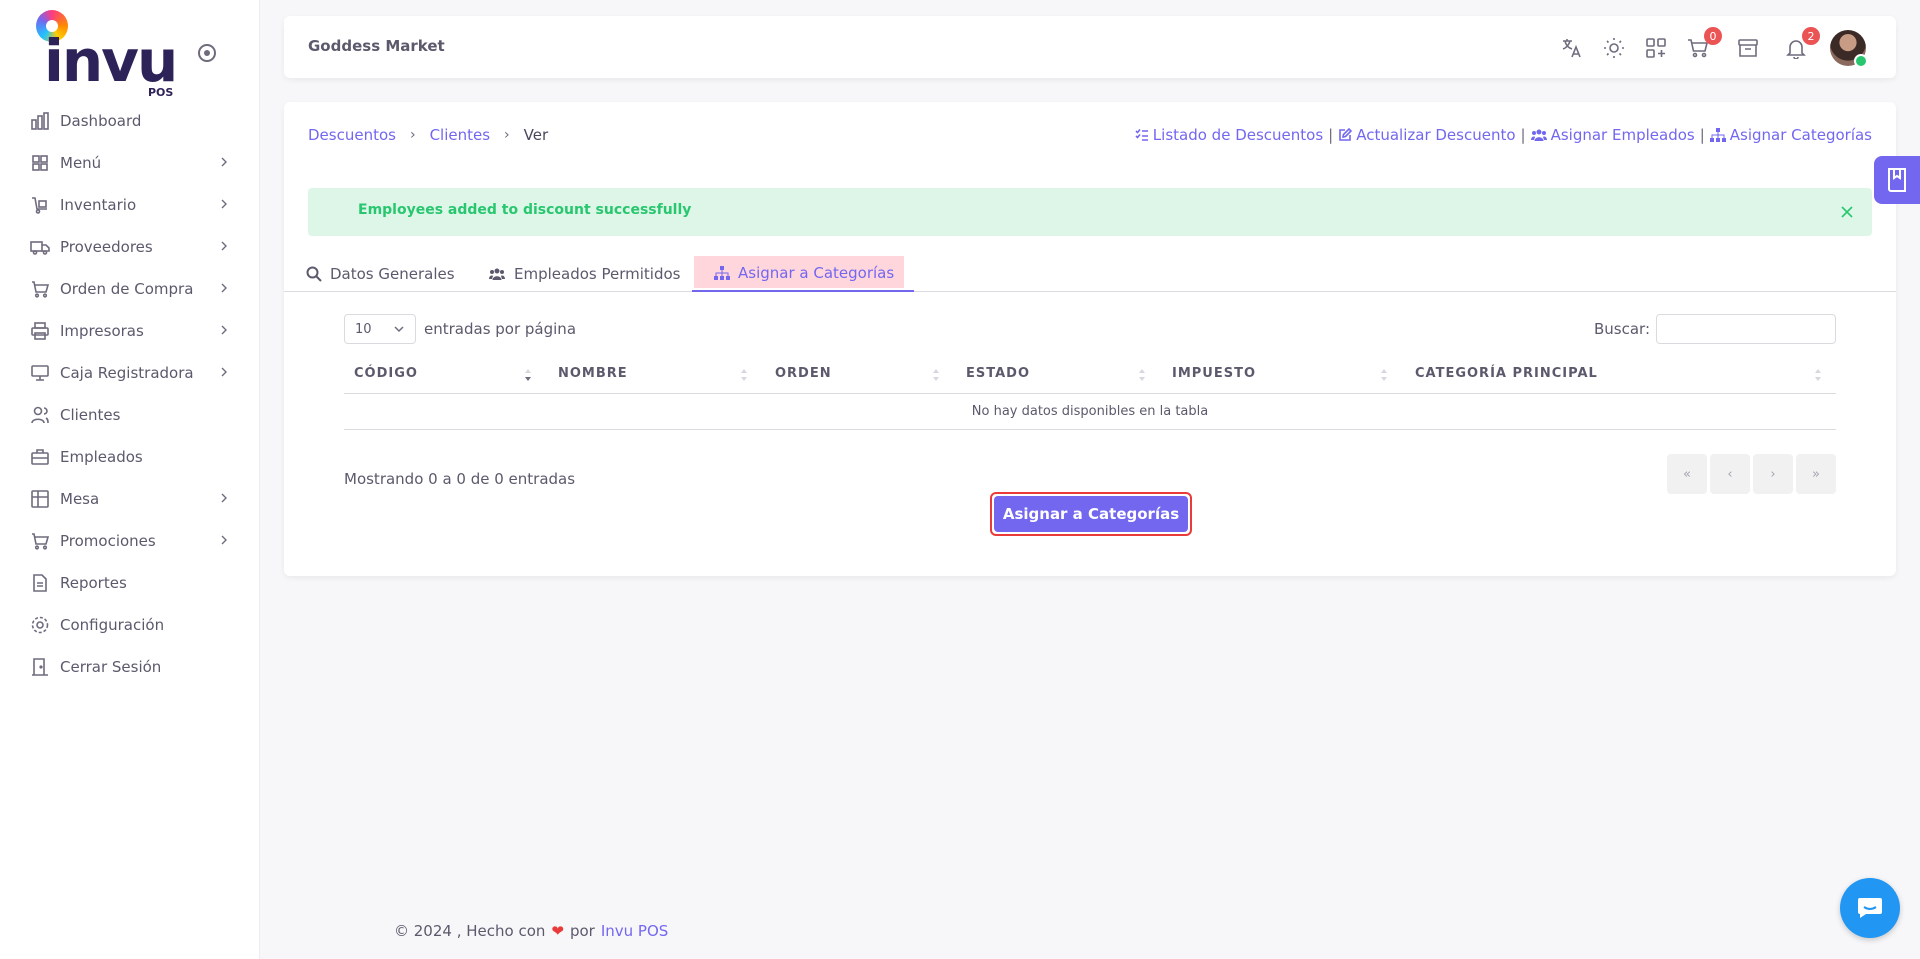  What do you see at coordinates (998, 373) in the screenshot?
I see `column-header-estado: ESTADO` at bounding box center [998, 373].